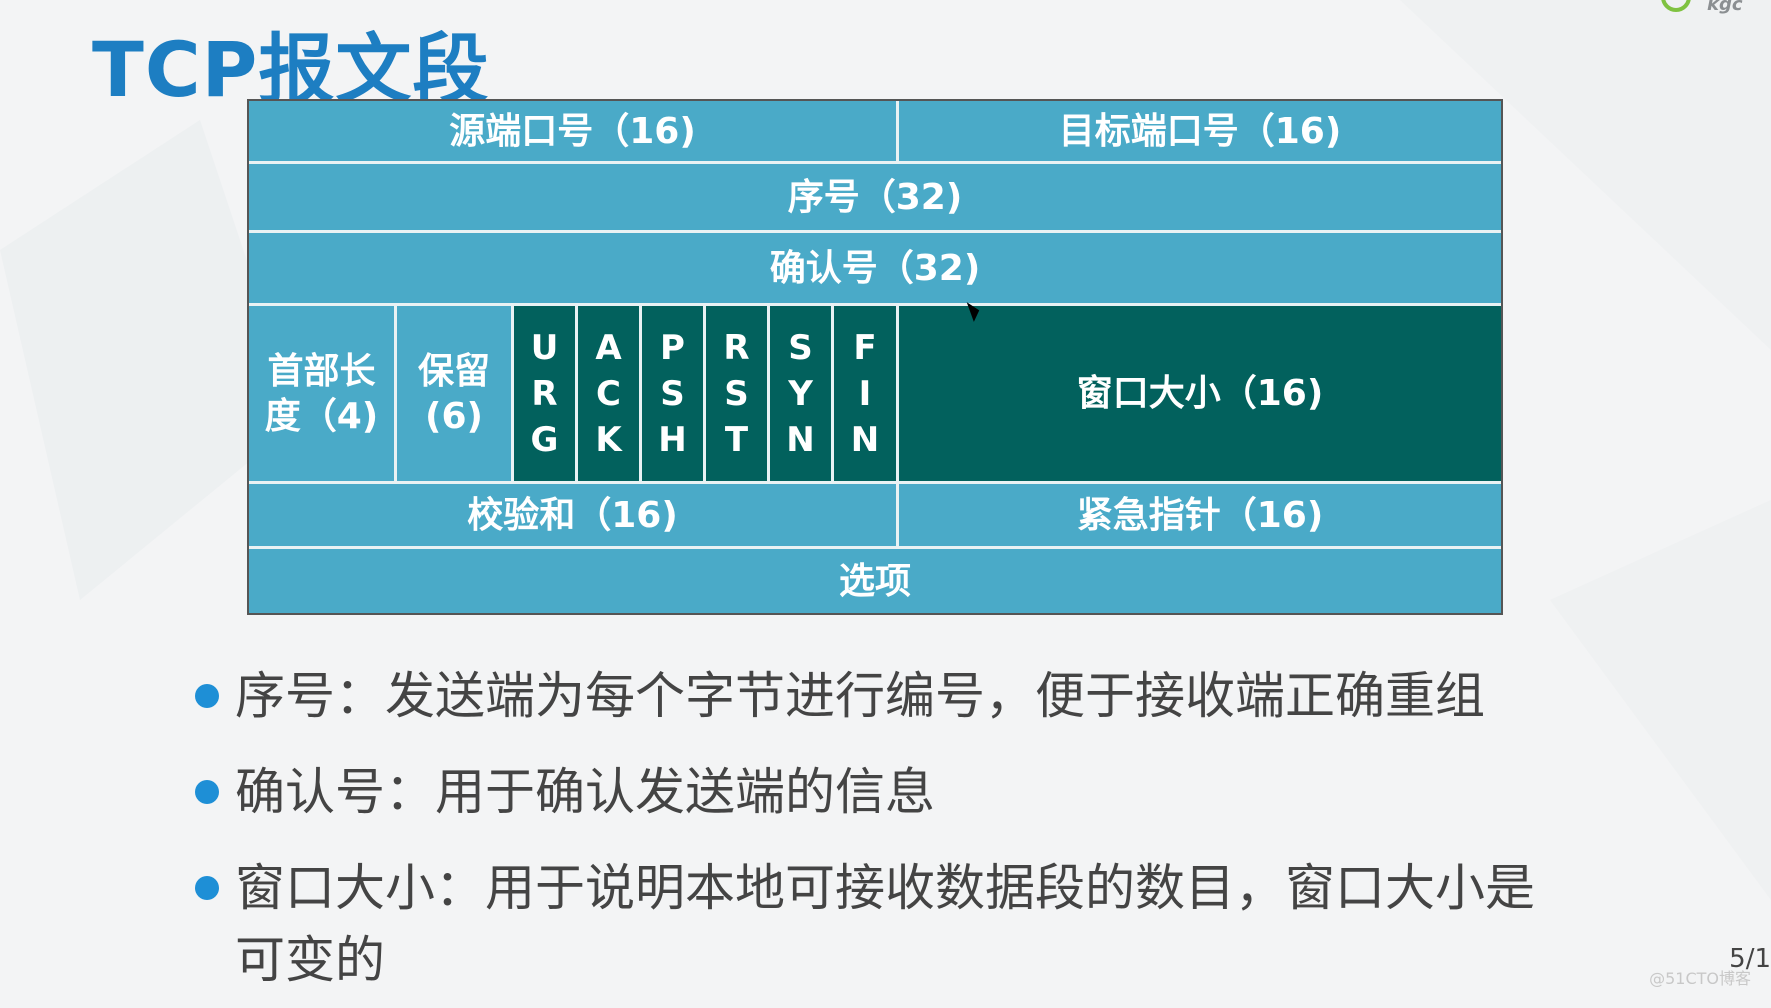 The height and width of the screenshot is (1008, 1771). Describe the element at coordinates (885, 888) in the screenshot. I see `bullet-text: 窗口大小：用于说明本地可接收数据段的数目，窗口大小是` at that location.